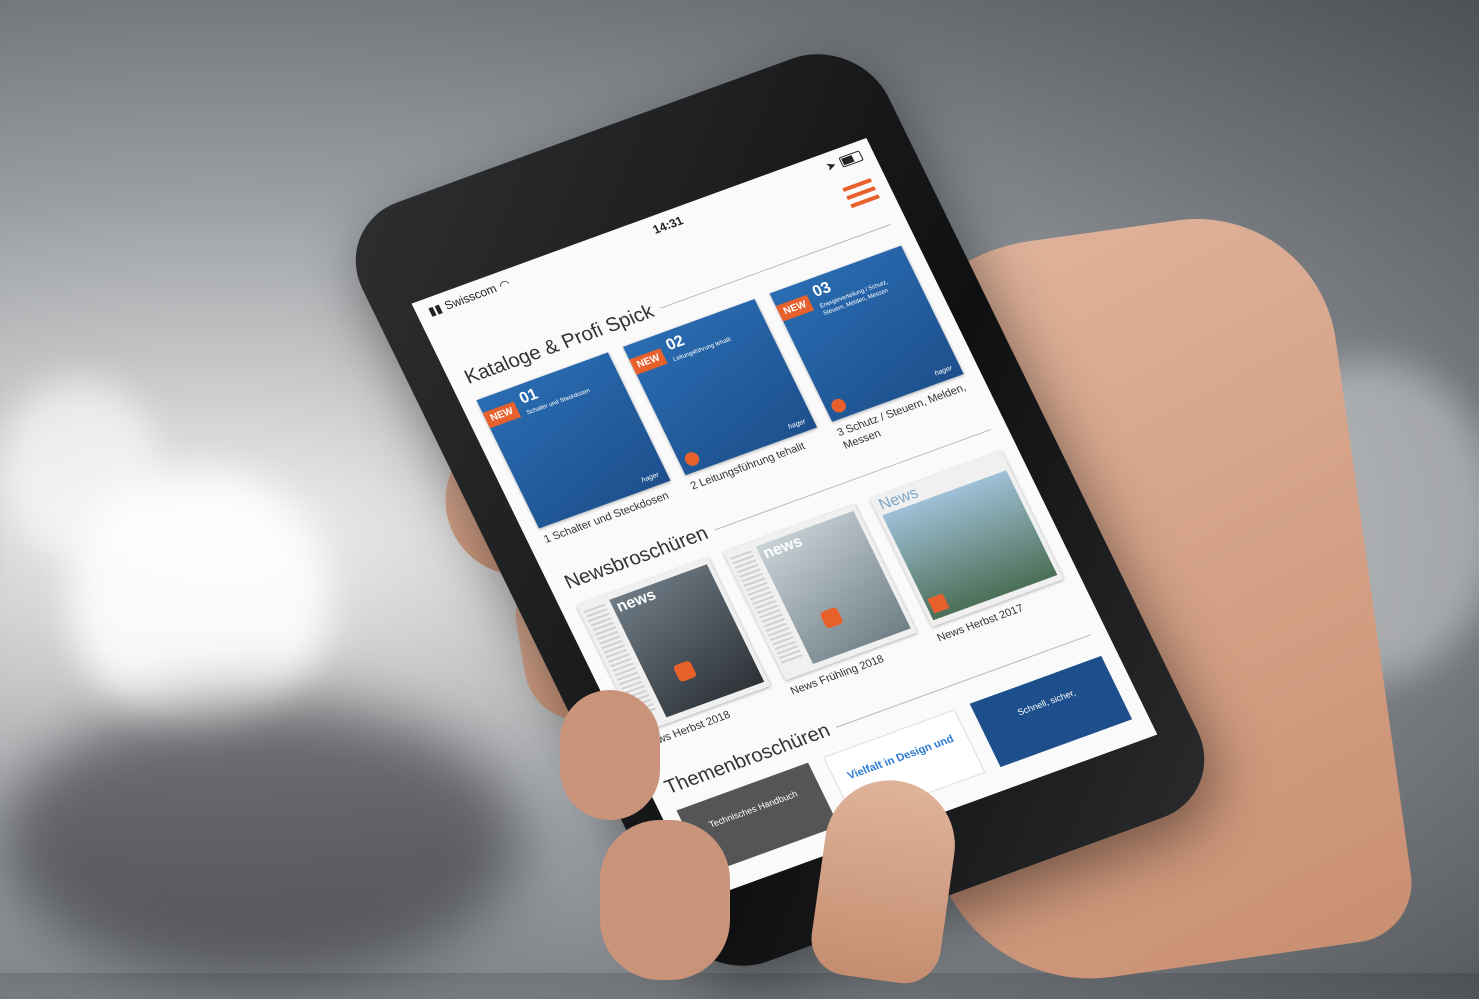 Image resolution: width=1479 pixels, height=999 pixels. Describe the element at coordinates (504, 284) in the screenshot. I see `wifi-icon: ◠` at that location.